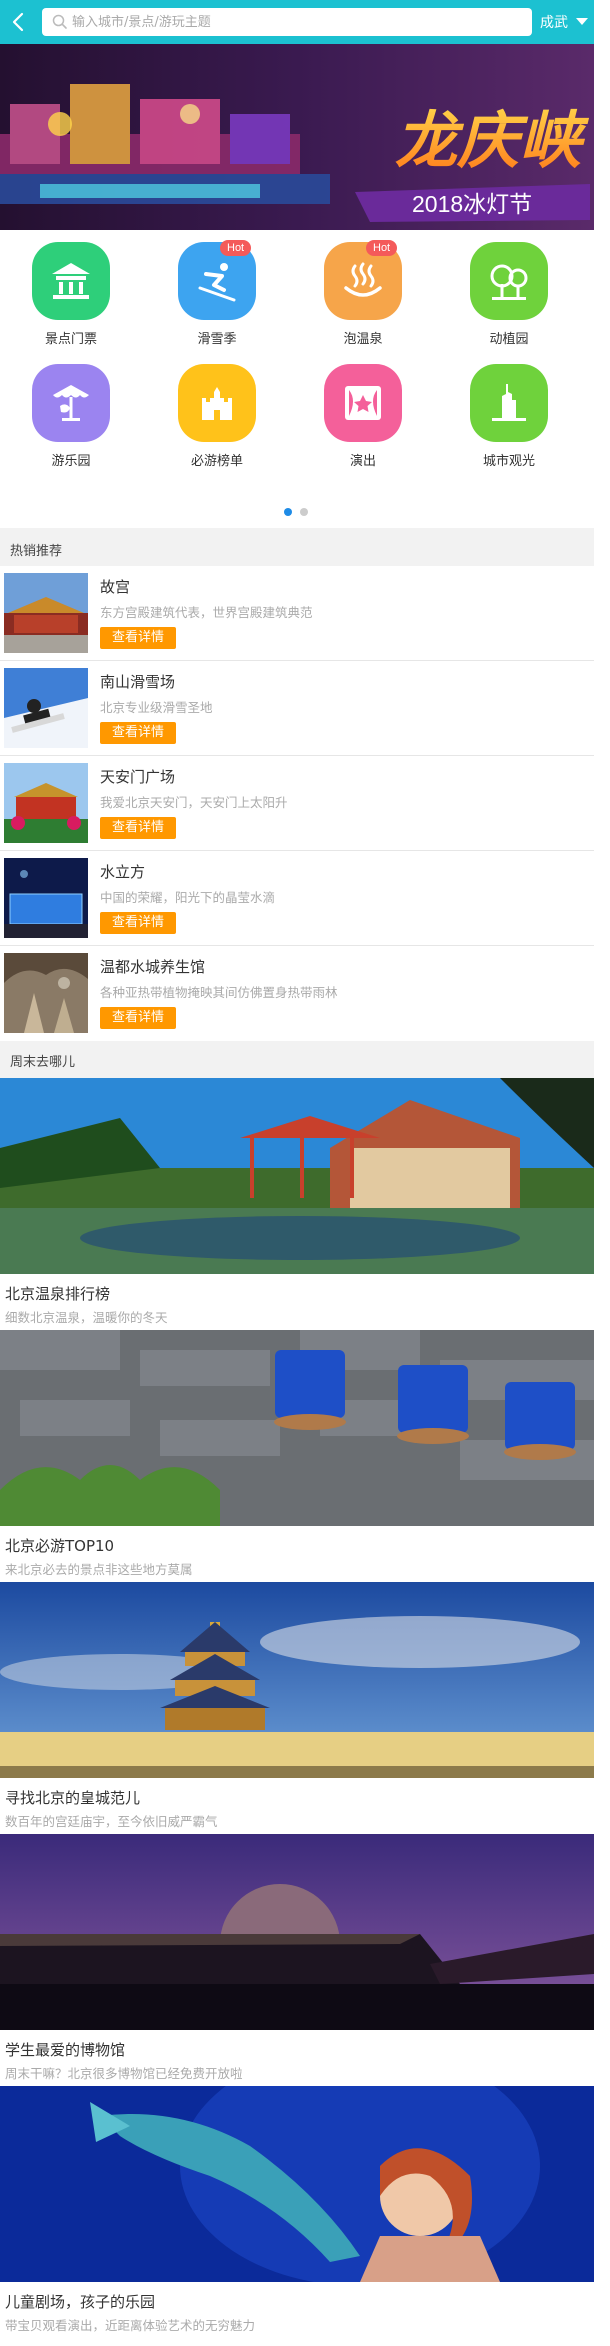  I want to click on category-label: 景点门票, so click(70, 339).